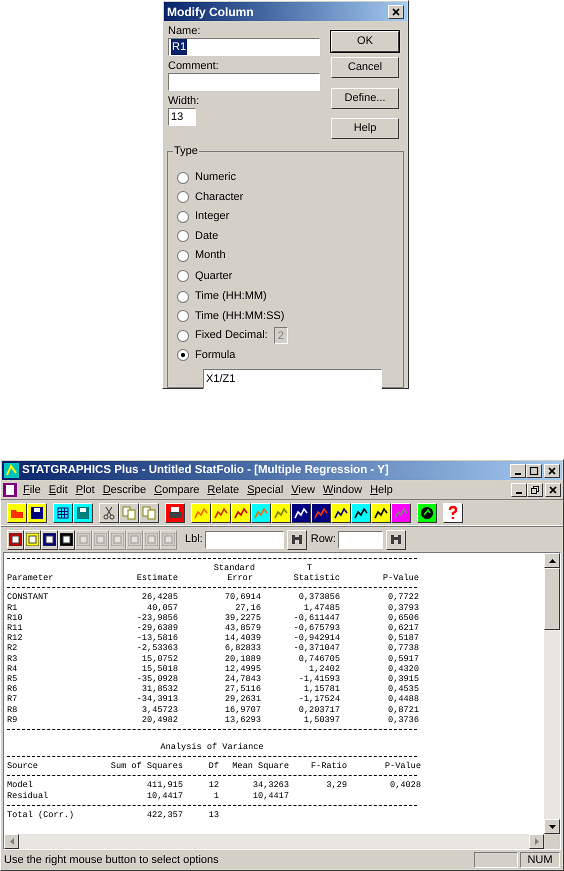 The height and width of the screenshot is (871, 564). I want to click on table-cell: 20,4982, so click(160, 720).